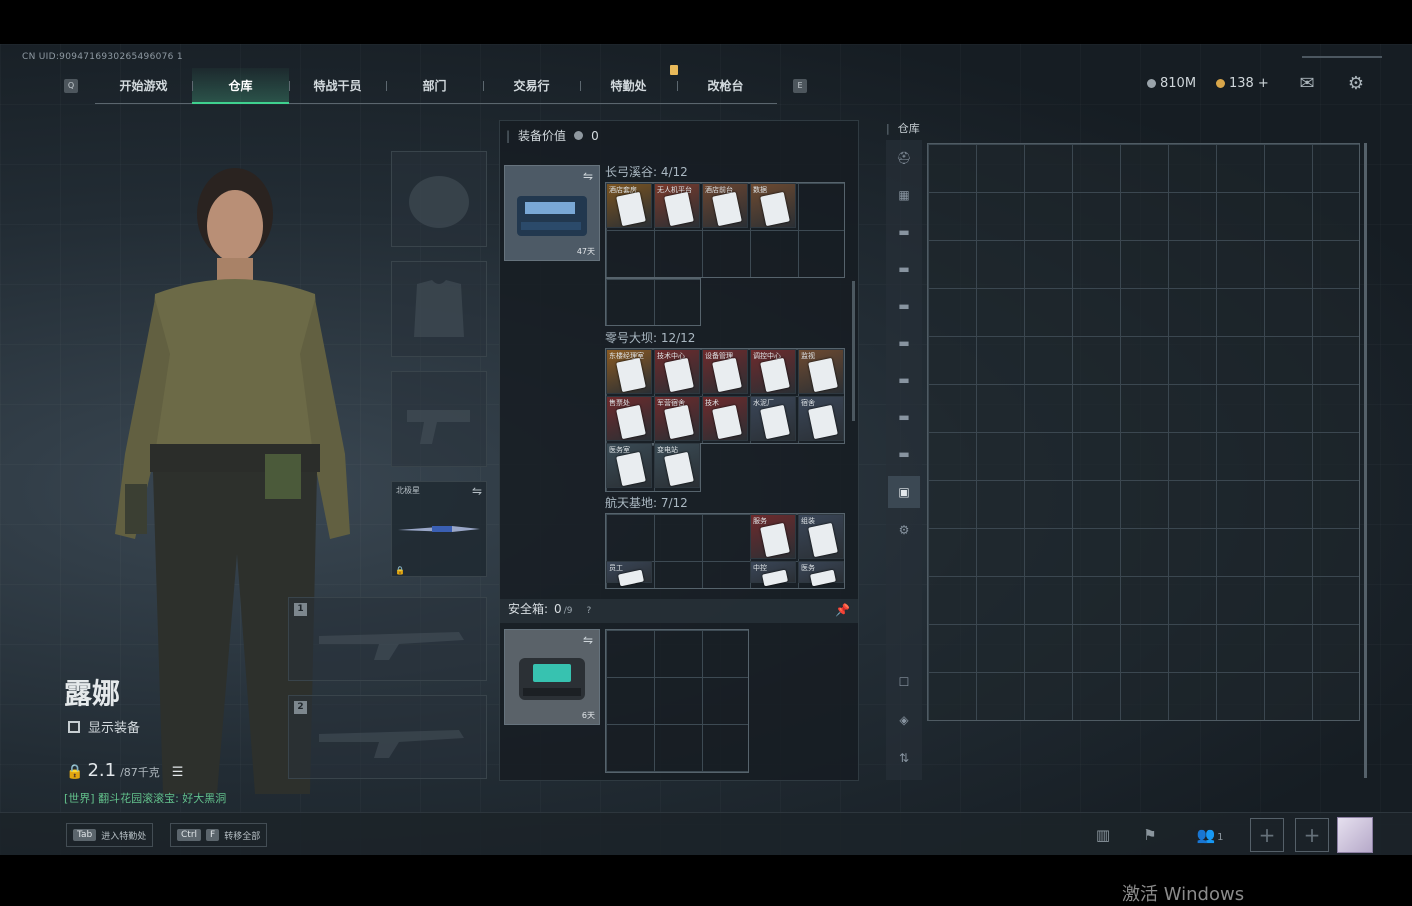 This screenshot has width=1412, height=906. I want to click on avatar, so click(1355, 835).